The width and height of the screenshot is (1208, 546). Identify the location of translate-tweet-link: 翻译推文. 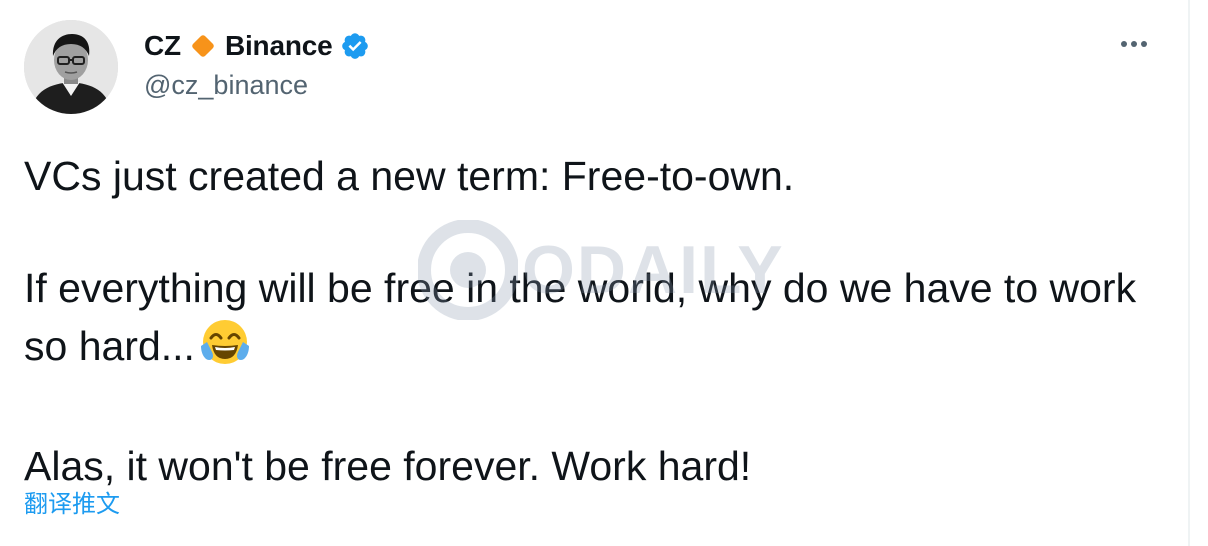
(72, 504).